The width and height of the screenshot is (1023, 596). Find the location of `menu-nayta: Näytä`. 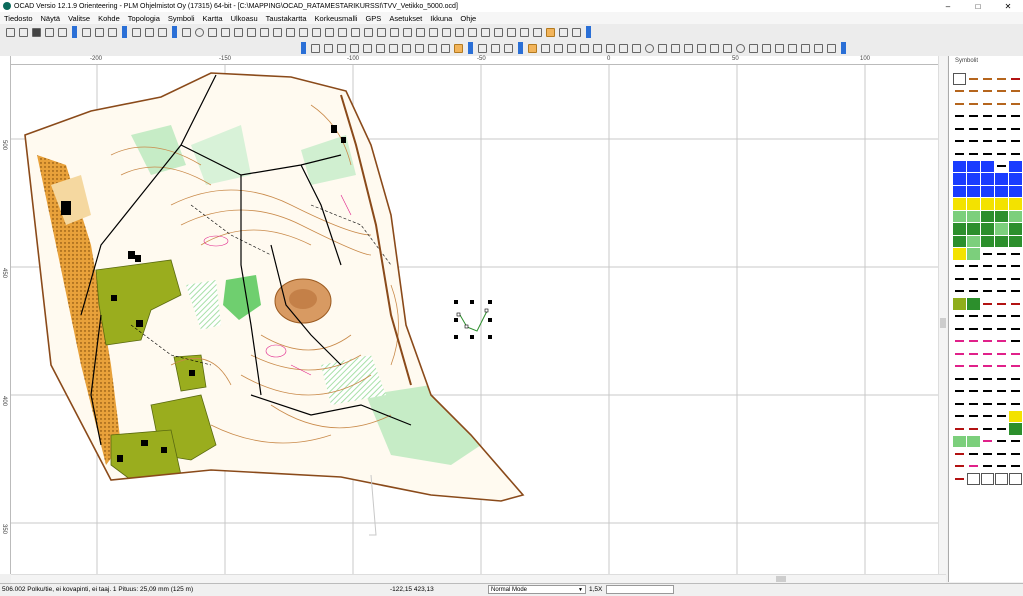

menu-nayta: Näytä is located at coordinates (51, 18).